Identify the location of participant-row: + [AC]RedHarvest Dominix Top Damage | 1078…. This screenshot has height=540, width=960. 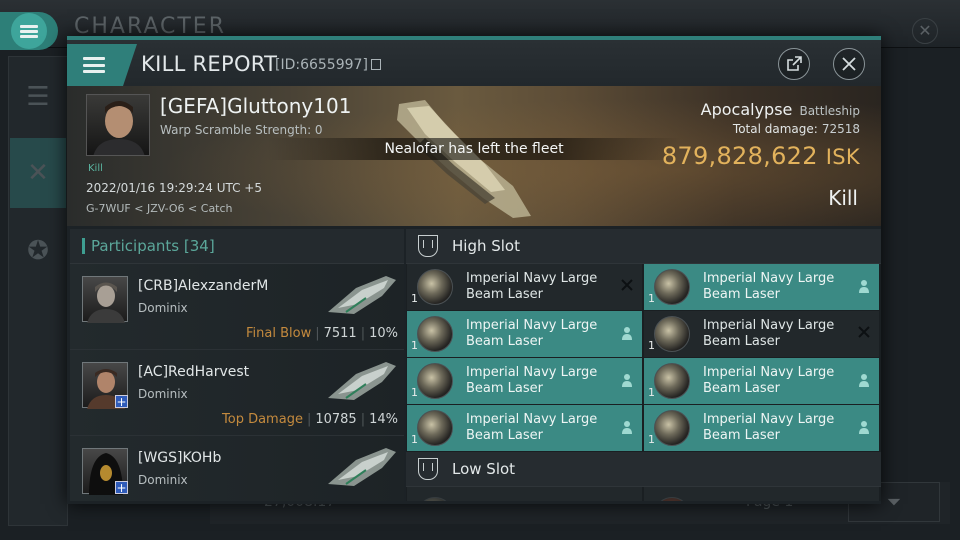
(237, 393).